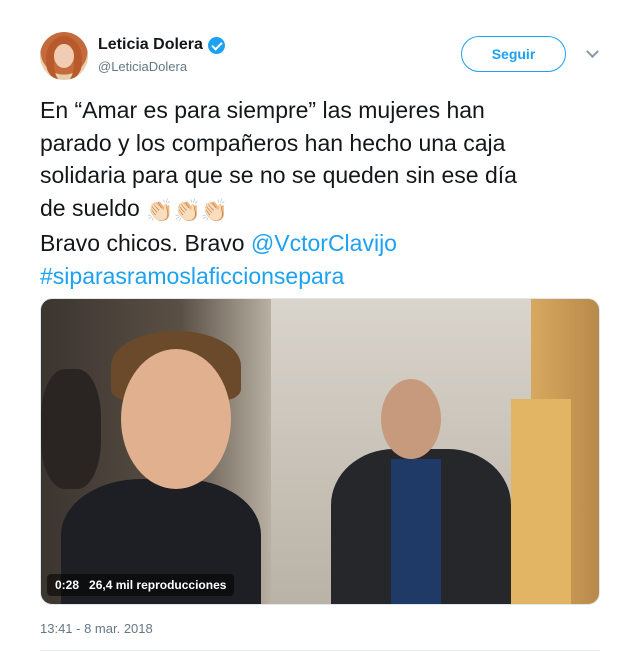 The height and width of the screenshot is (652, 640). What do you see at coordinates (320, 56) in the screenshot?
I see `tweet-header: Leticia Dolera @LeticiaDolera Seguir` at bounding box center [320, 56].